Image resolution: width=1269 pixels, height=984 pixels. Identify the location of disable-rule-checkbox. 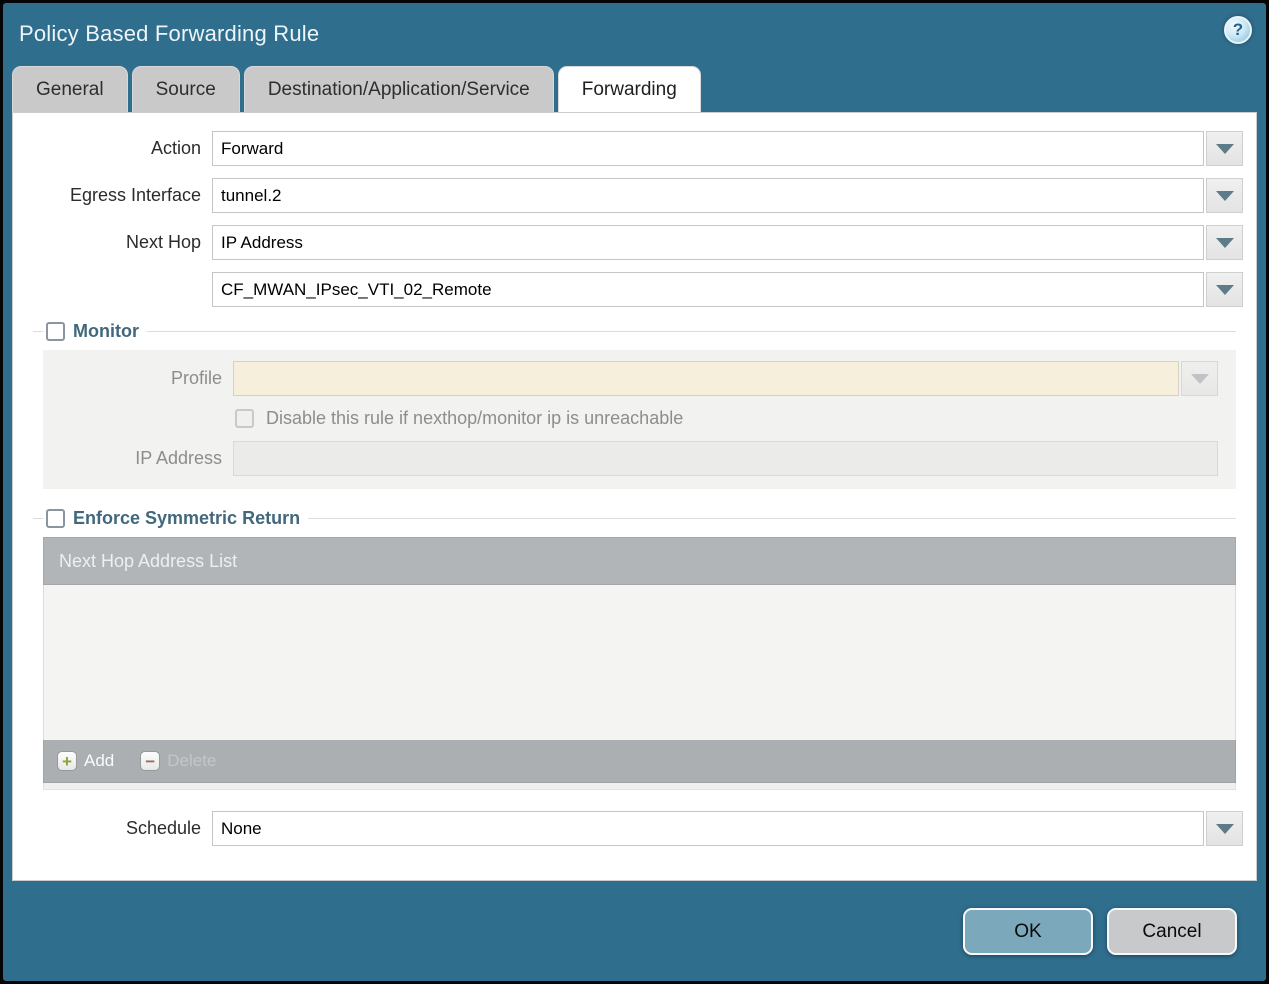
(244, 418).